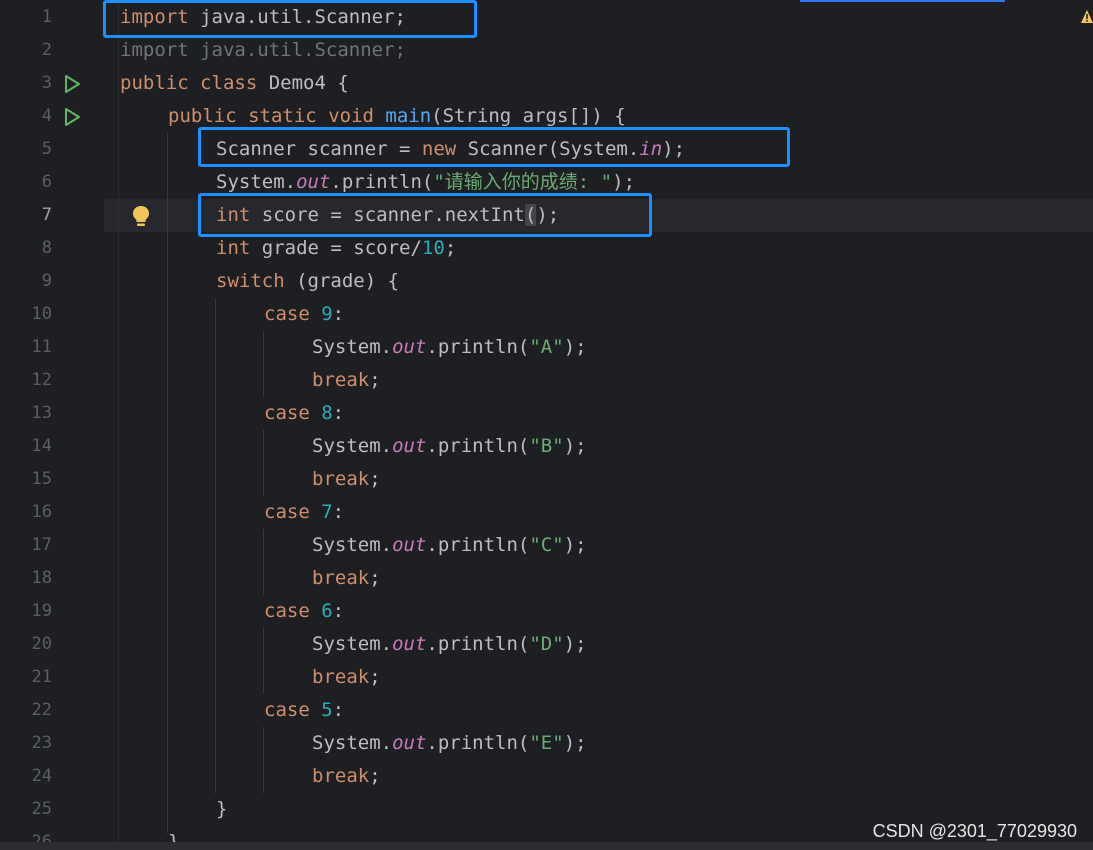 The height and width of the screenshot is (850, 1093). I want to click on gutter-line: 23, so click(52, 743).